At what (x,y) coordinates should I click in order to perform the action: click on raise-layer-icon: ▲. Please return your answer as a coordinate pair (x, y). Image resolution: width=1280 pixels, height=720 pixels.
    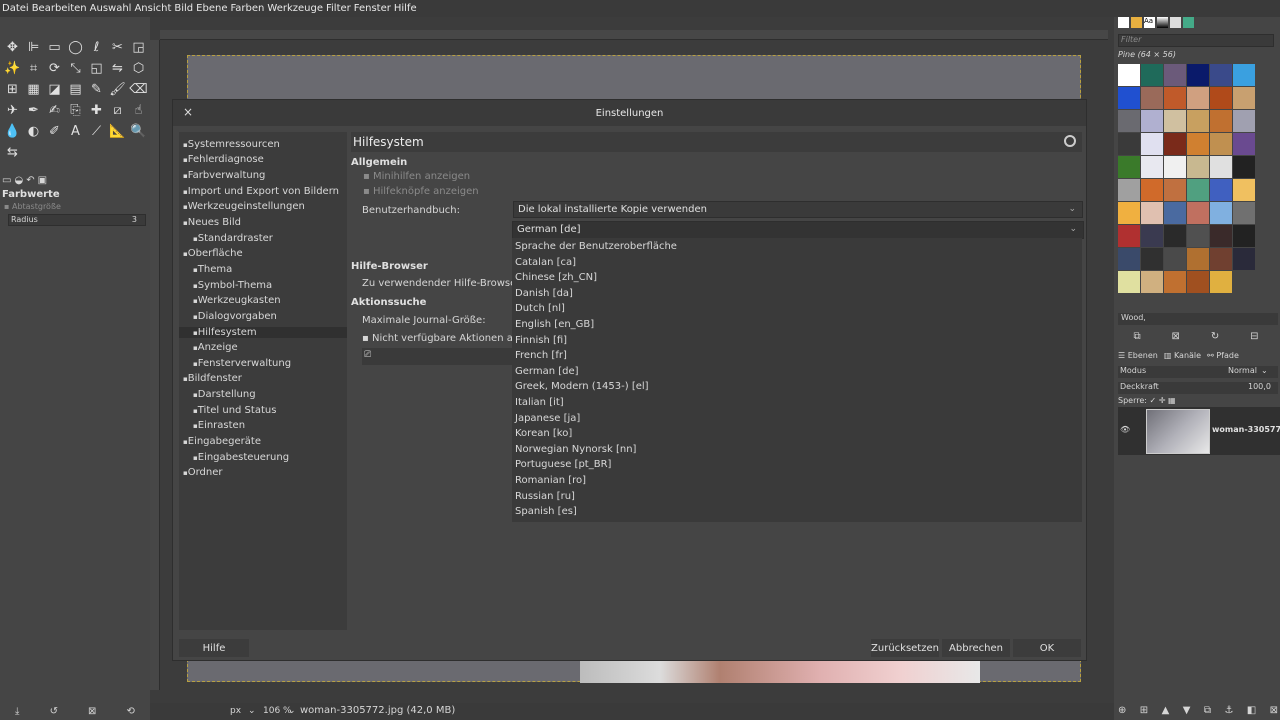
    Looking at the image, I should click on (1166, 710).